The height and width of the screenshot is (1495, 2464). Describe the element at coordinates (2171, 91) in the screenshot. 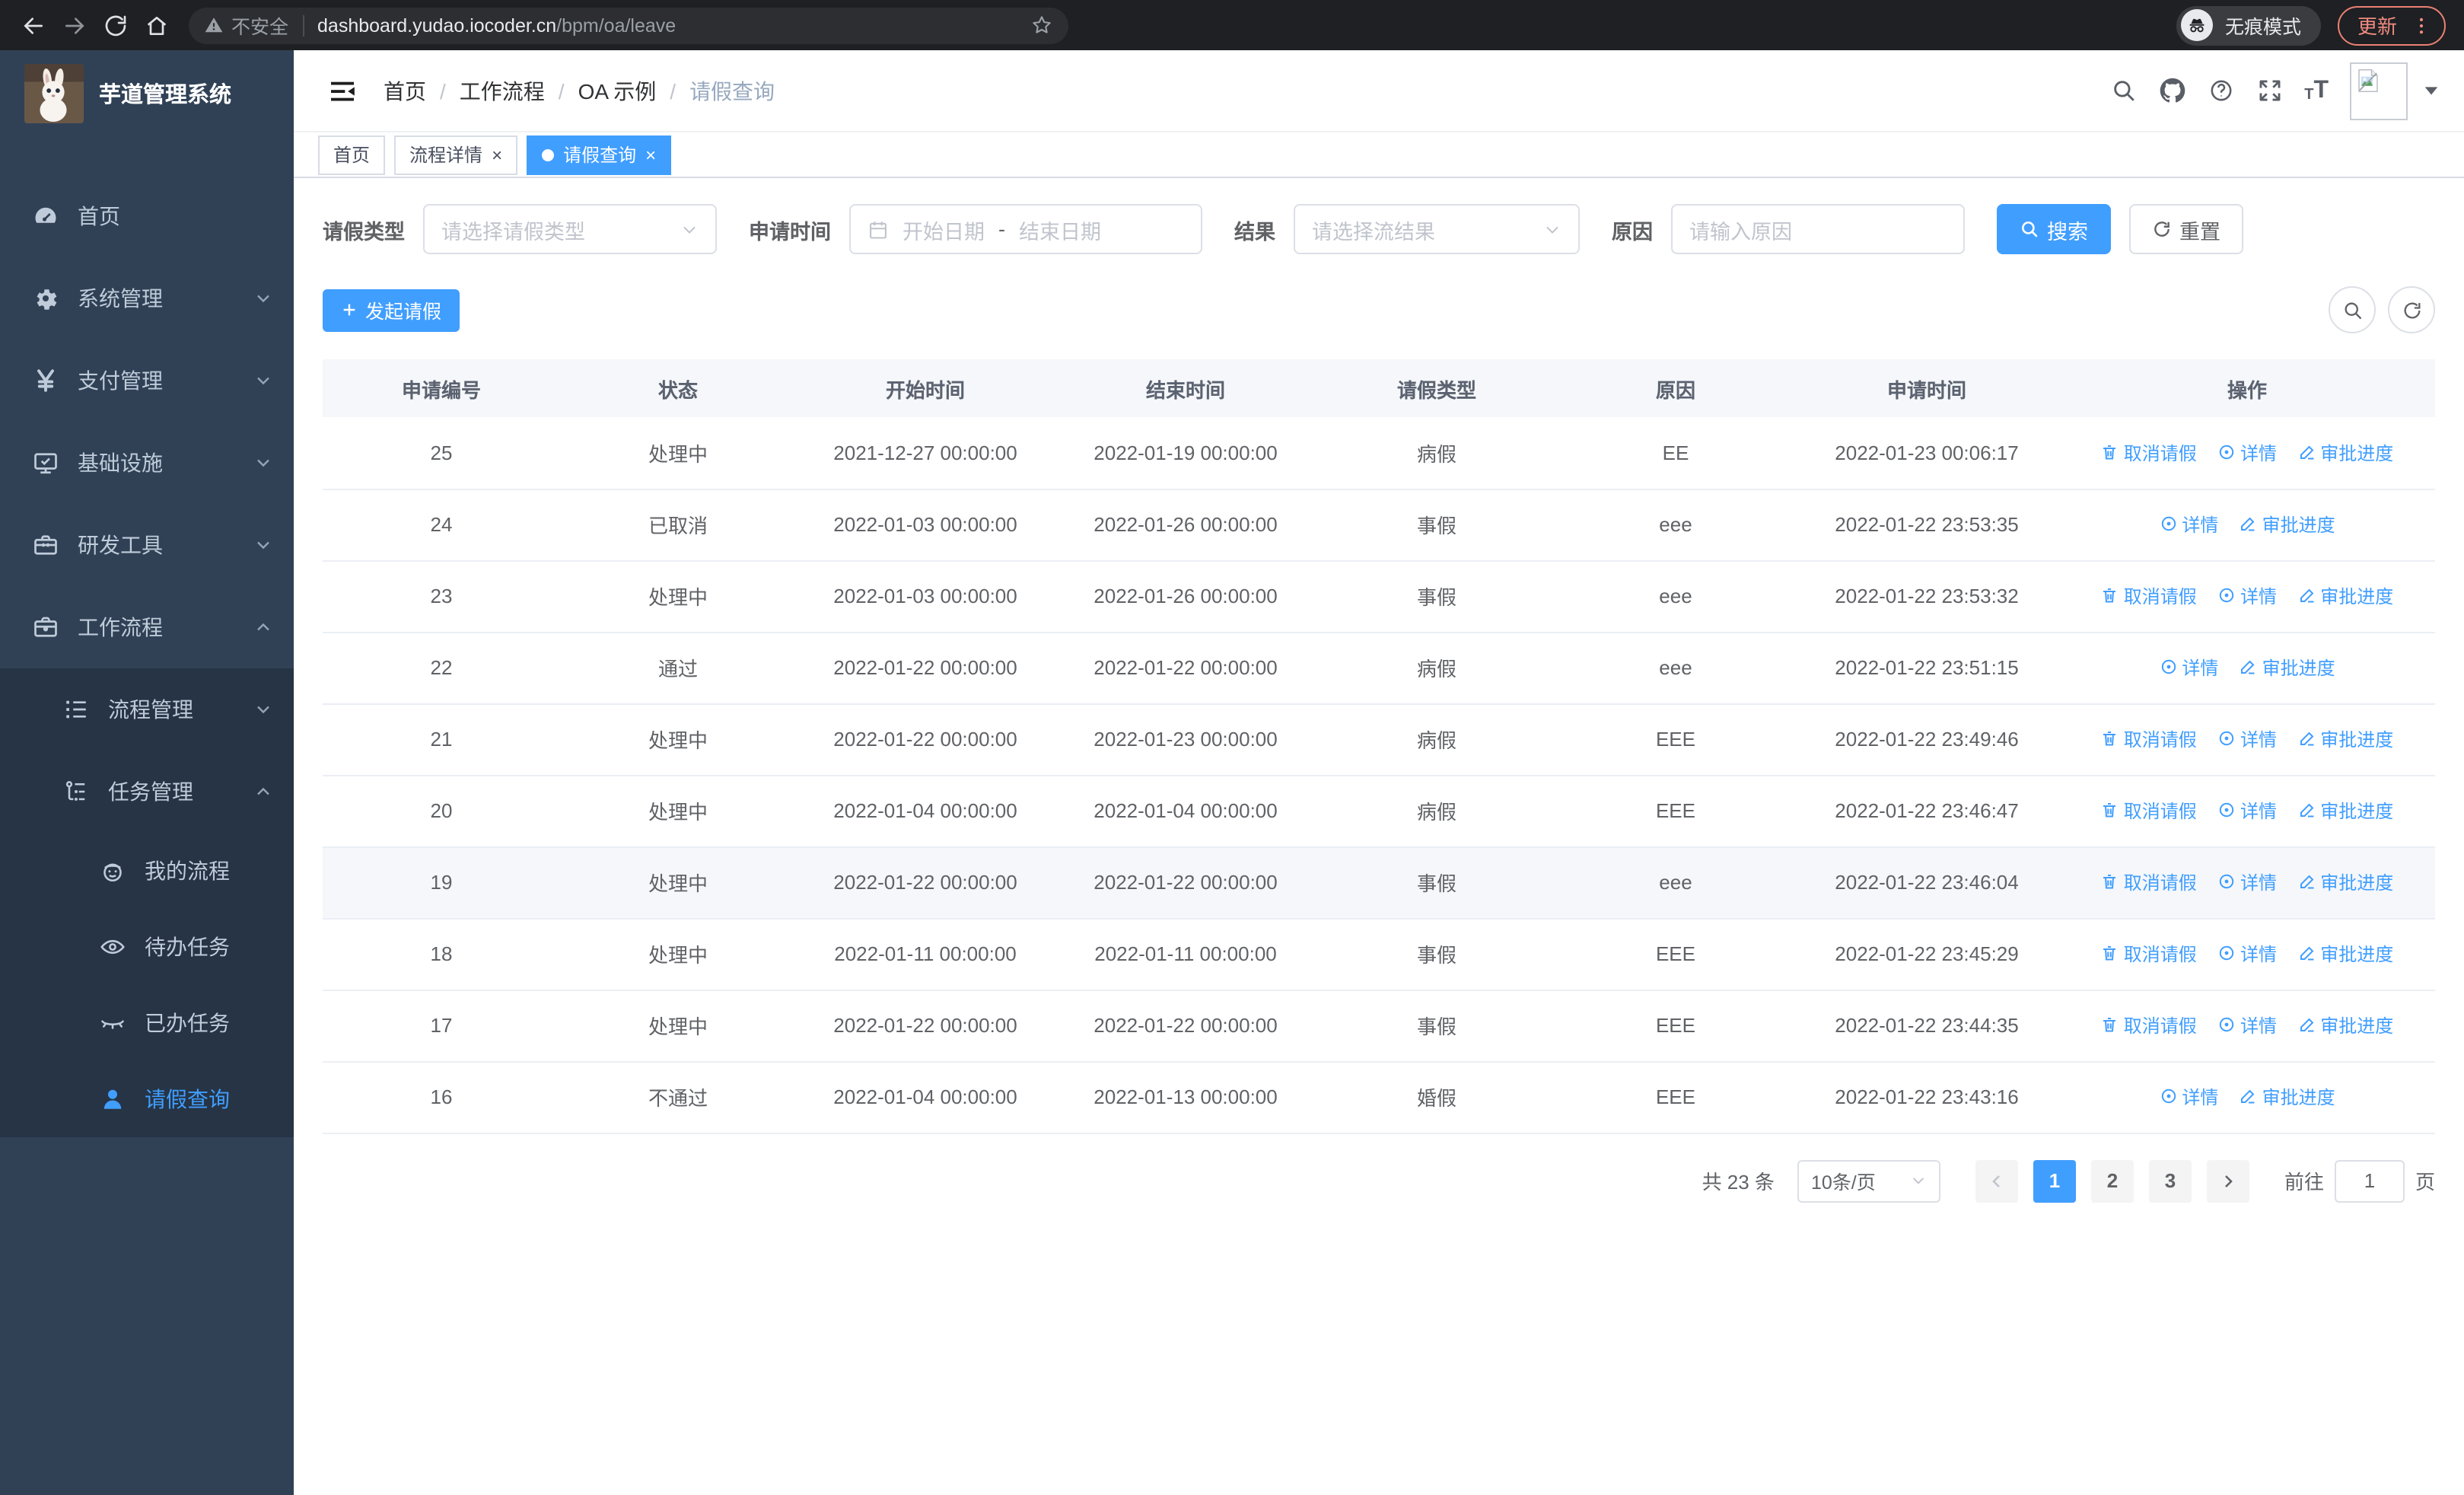

I see `github-icon` at that location.